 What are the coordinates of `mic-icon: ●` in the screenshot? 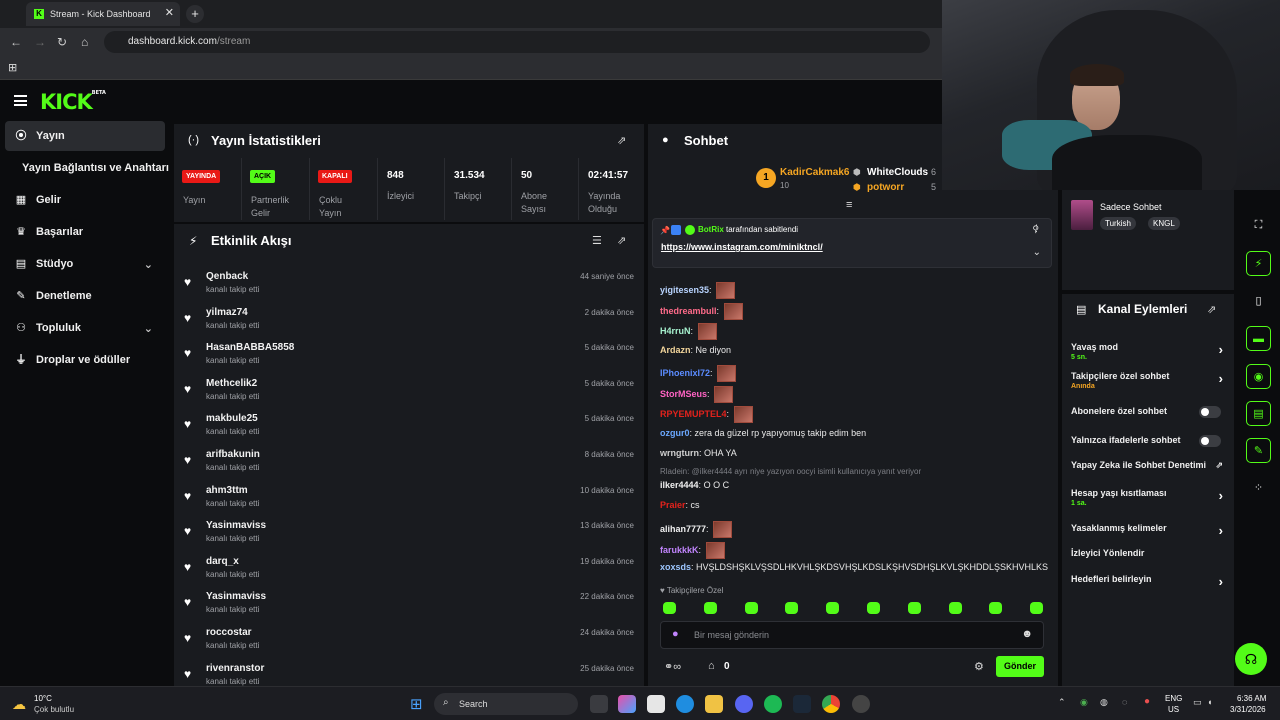 It's located at (675, 634).